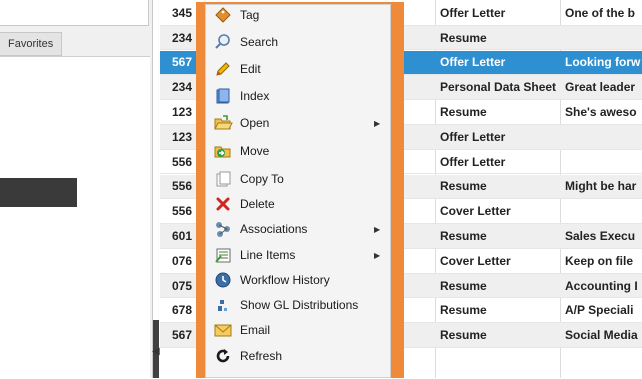 This screenshot has height=379, width=642. Describe the element at coordinates (498, 87) in the screenshot. I see `cell-document-type: Personal Data Sheet` at that location.